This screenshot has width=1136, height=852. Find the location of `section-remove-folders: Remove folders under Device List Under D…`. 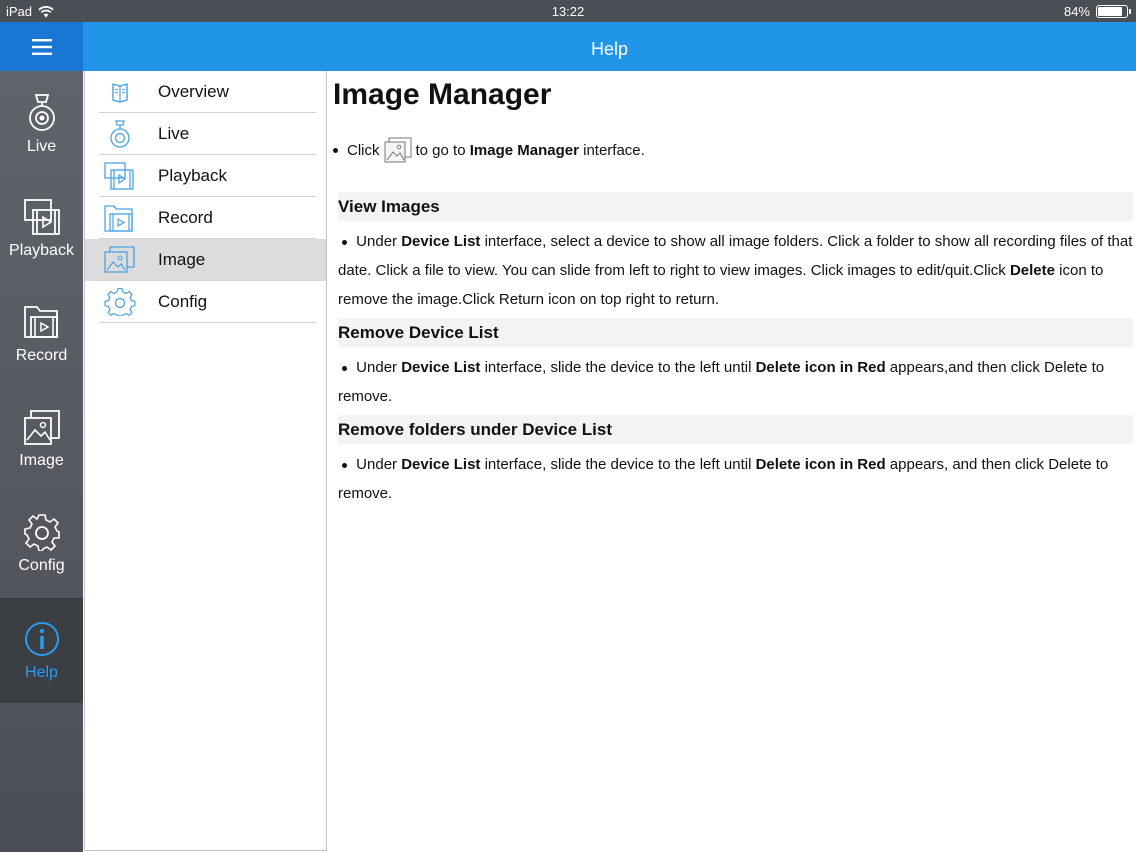

section-remove-folders: Remove folders under Device List Under D… is located at coordinates (735, 461).